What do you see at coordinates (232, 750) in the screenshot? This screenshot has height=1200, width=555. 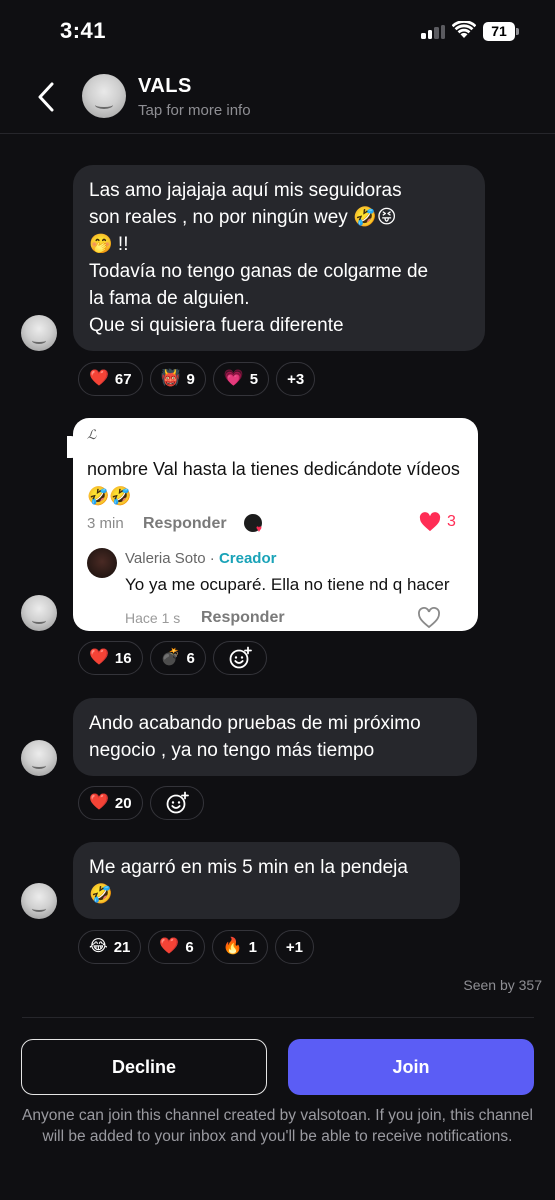 I see `message-line: negocio , ya no tengo más tiempo` at bounding box center [232, 750].